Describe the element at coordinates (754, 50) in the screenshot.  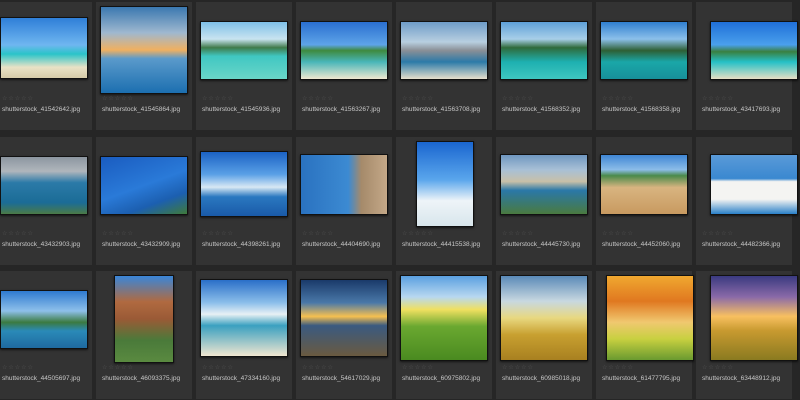
I see `palm-shore-photo` at that location.